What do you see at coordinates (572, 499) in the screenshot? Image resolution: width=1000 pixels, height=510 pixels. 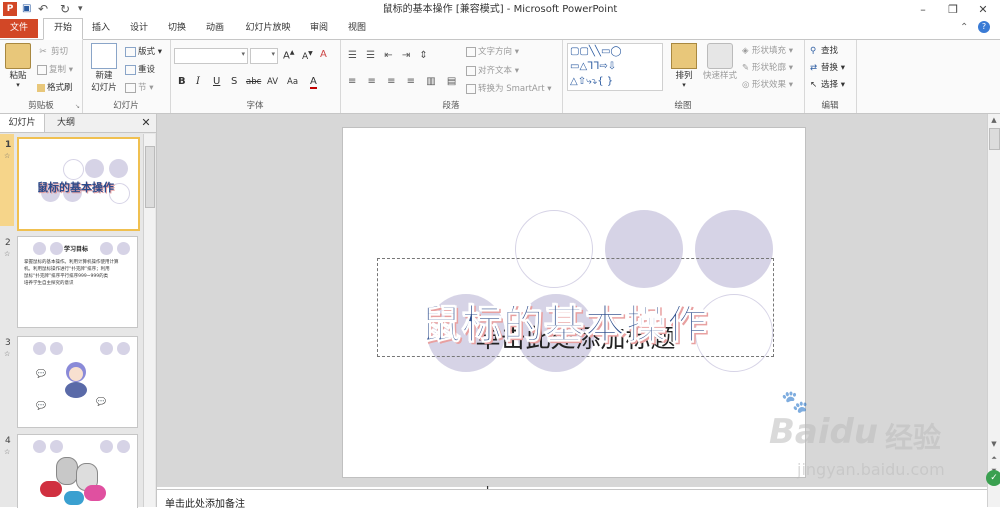 I see `notes-pane: 单击此处添加备注` at bounding box center [572, 499].